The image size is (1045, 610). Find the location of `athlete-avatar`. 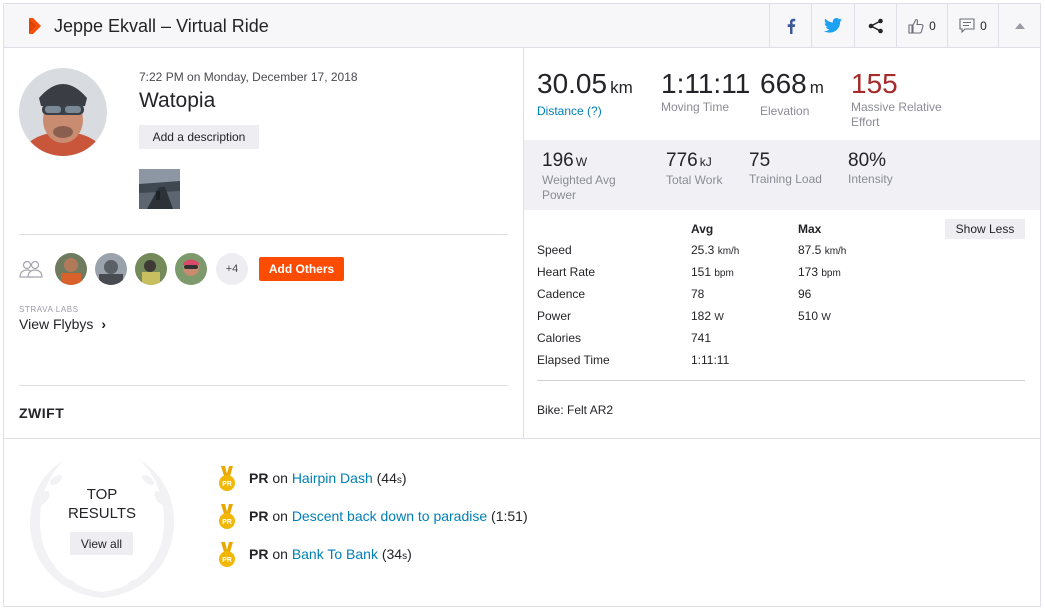

athlete-avatar is located at coordinates (63, 112).